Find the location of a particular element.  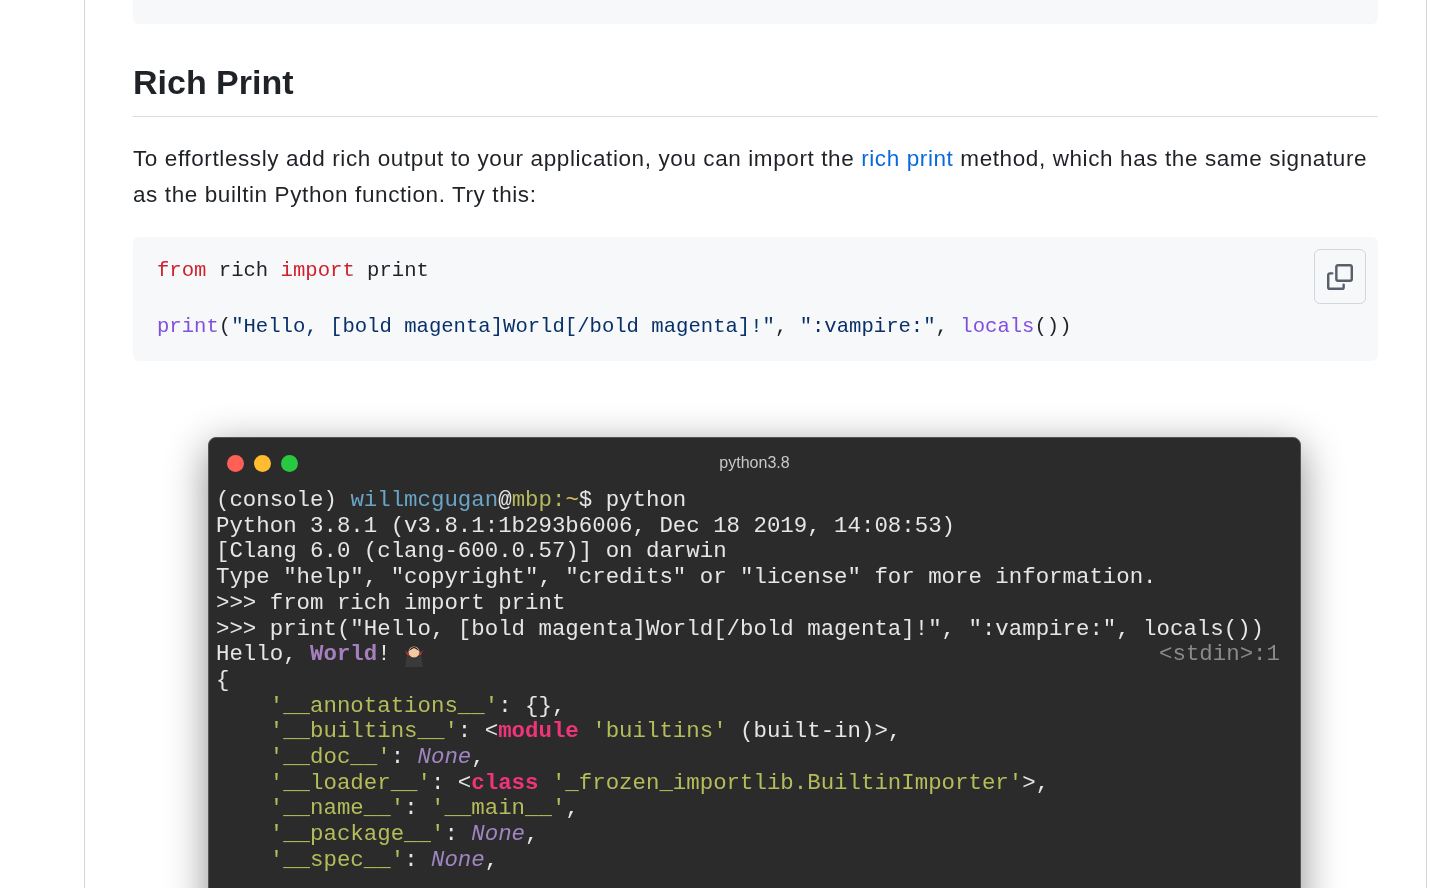

window-title: python3.8 is located at coordinates (754, 463).